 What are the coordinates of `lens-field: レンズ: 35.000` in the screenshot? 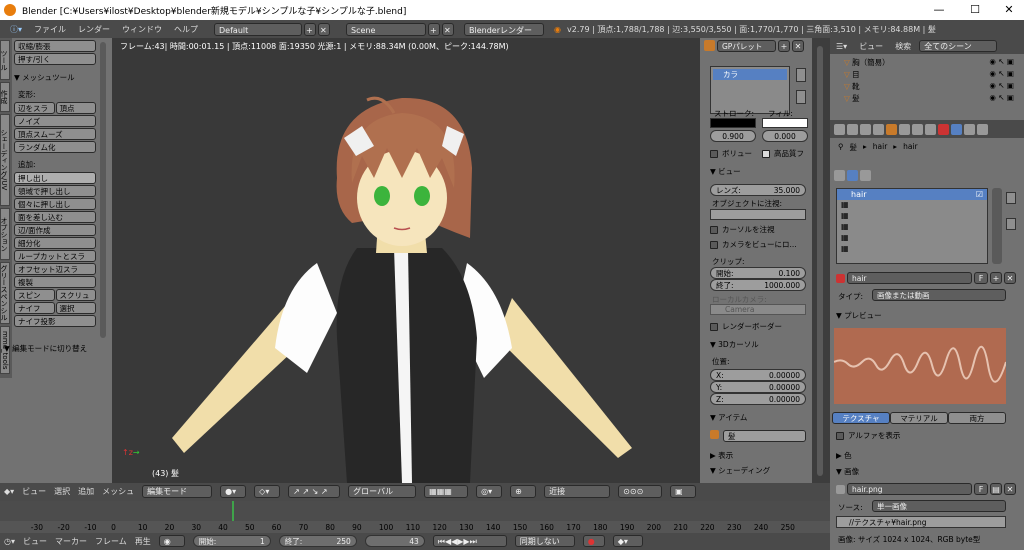 It's located at (758, 190).